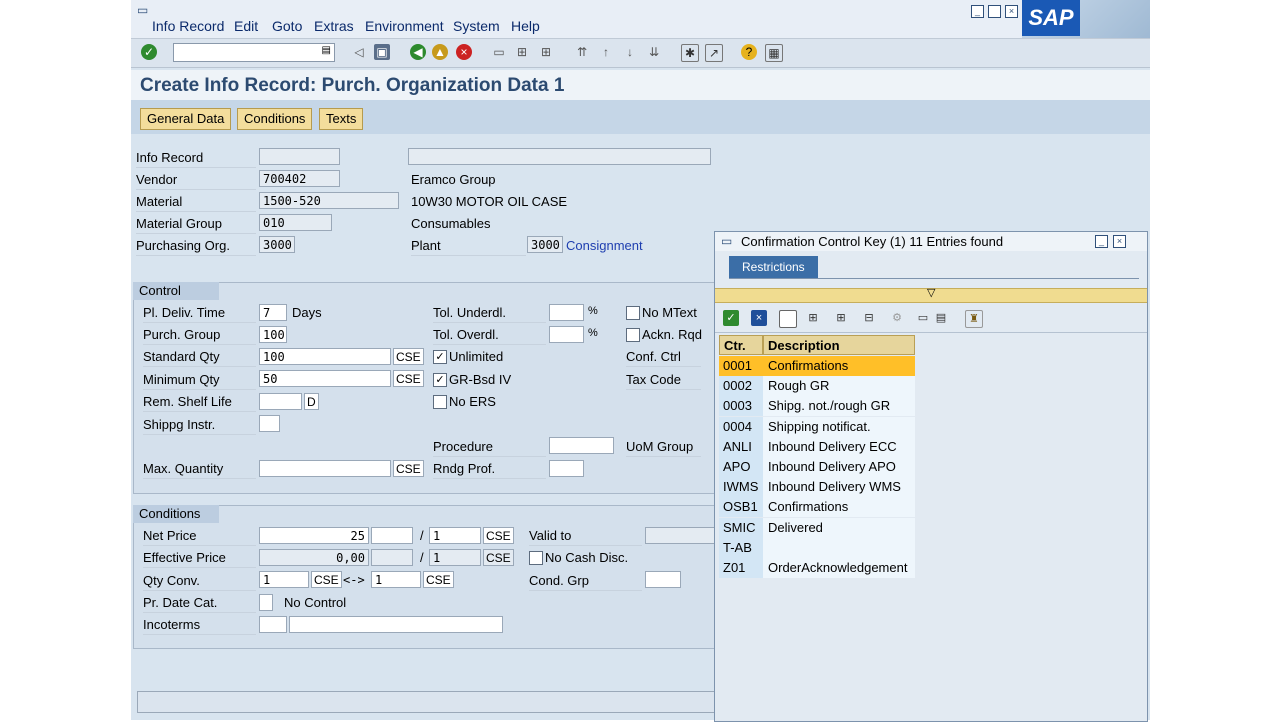 This screenshot has height=722, width=1280. I want to click on qty-conv-a-unit: CSE, so click(326, 579).